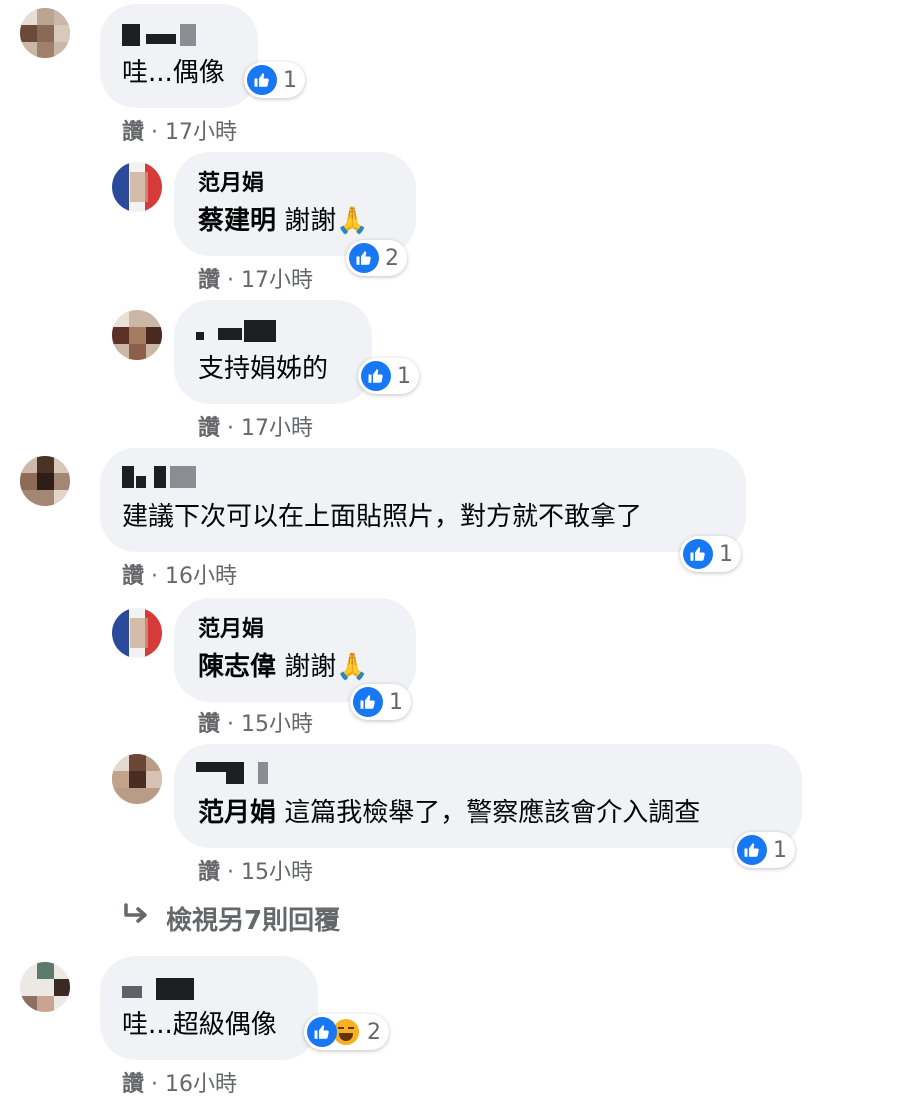 The image size is (924, 1104). I want to click on reply-text: 陳志偉 謝謝🙏, so click(283, 667).